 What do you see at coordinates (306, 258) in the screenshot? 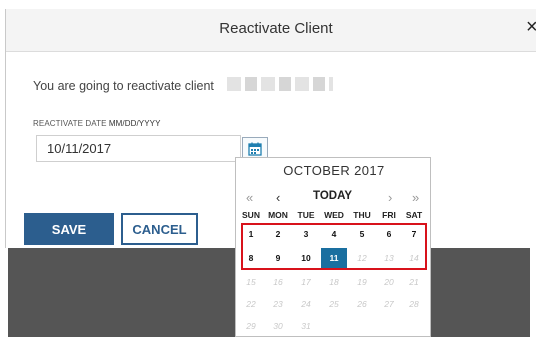
I see `calendar-day: 10` at bounding box center [306, 258].